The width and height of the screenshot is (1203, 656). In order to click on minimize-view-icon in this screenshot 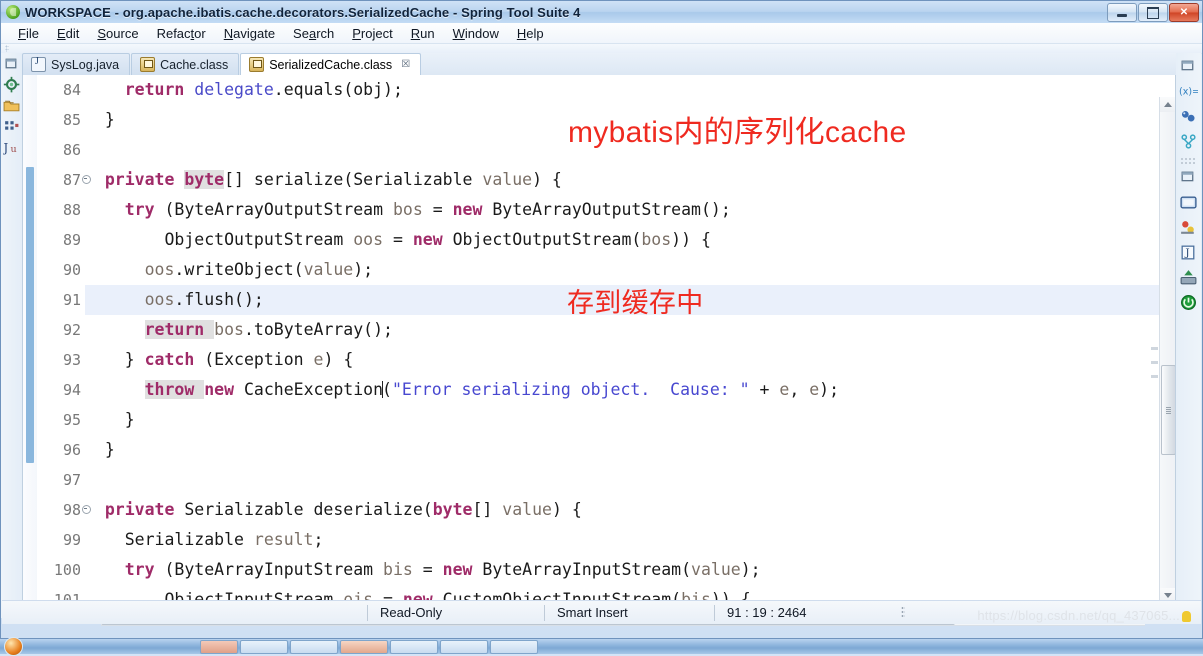, I will do `click(1188, 66)`.